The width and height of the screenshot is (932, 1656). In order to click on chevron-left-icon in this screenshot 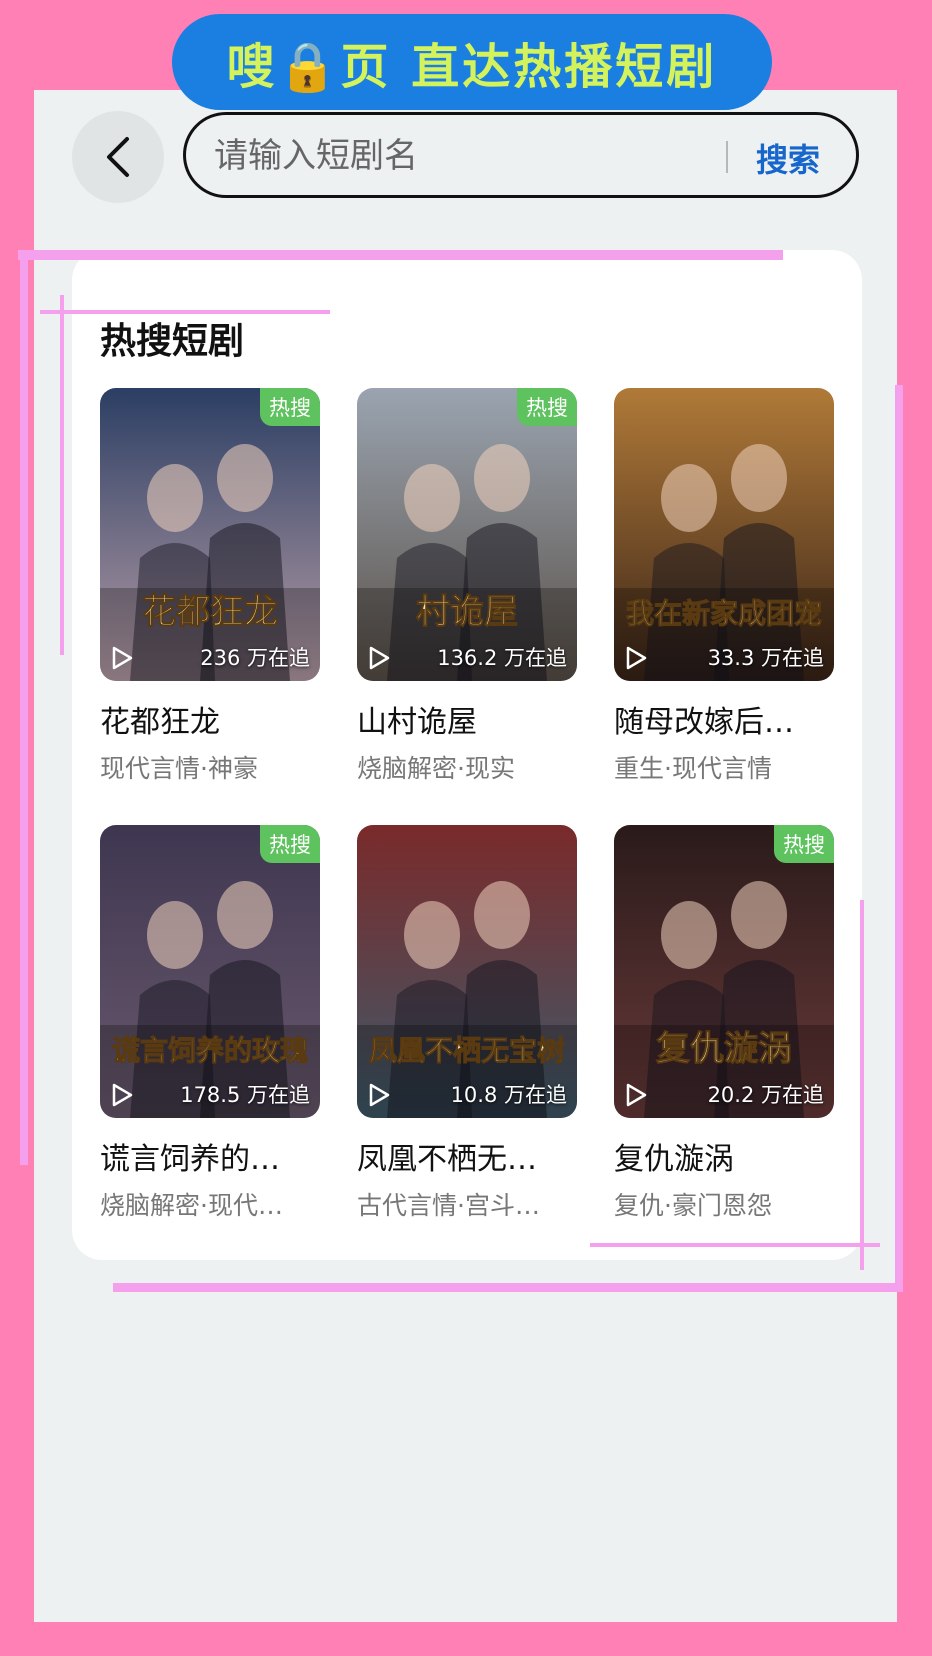, I will do `click(118, 157)`.